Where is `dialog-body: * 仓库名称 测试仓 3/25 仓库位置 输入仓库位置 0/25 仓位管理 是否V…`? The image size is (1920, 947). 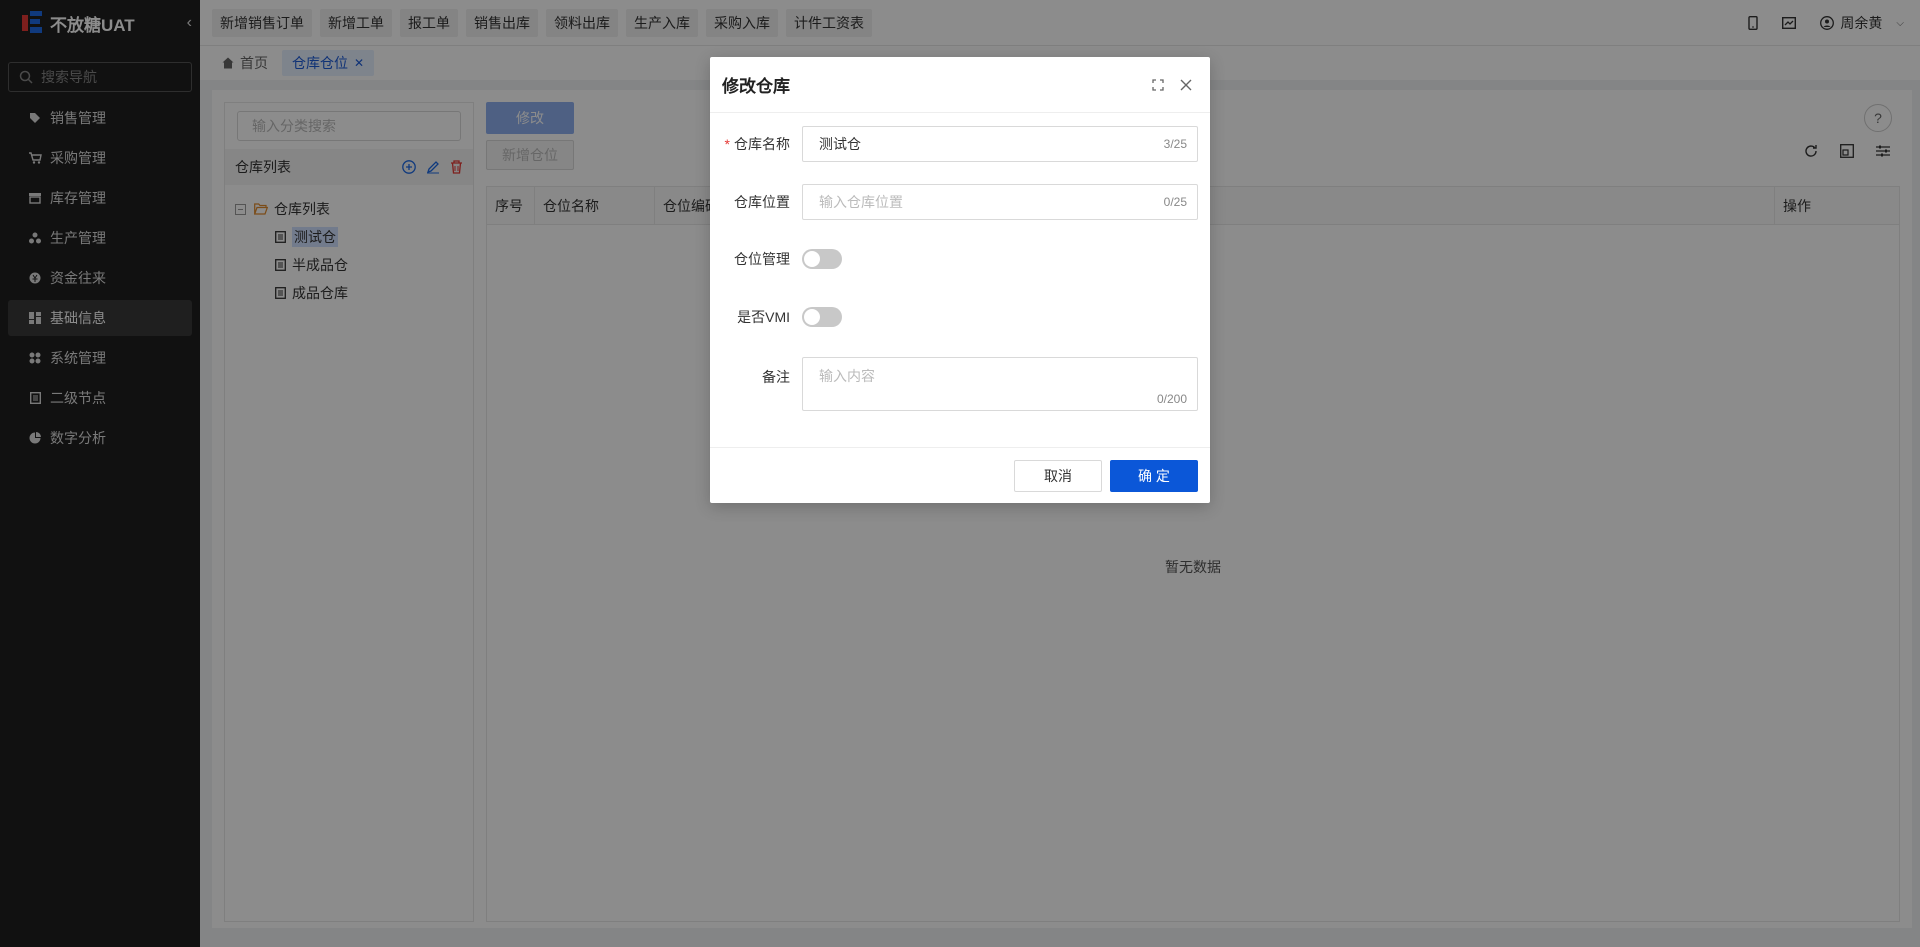 dialog-body: * 仓库名称 测试仓 3/25 仓库位置 输入仓库位置 0/25 仓位管理 是否V… is located at coordinates (960, 280).